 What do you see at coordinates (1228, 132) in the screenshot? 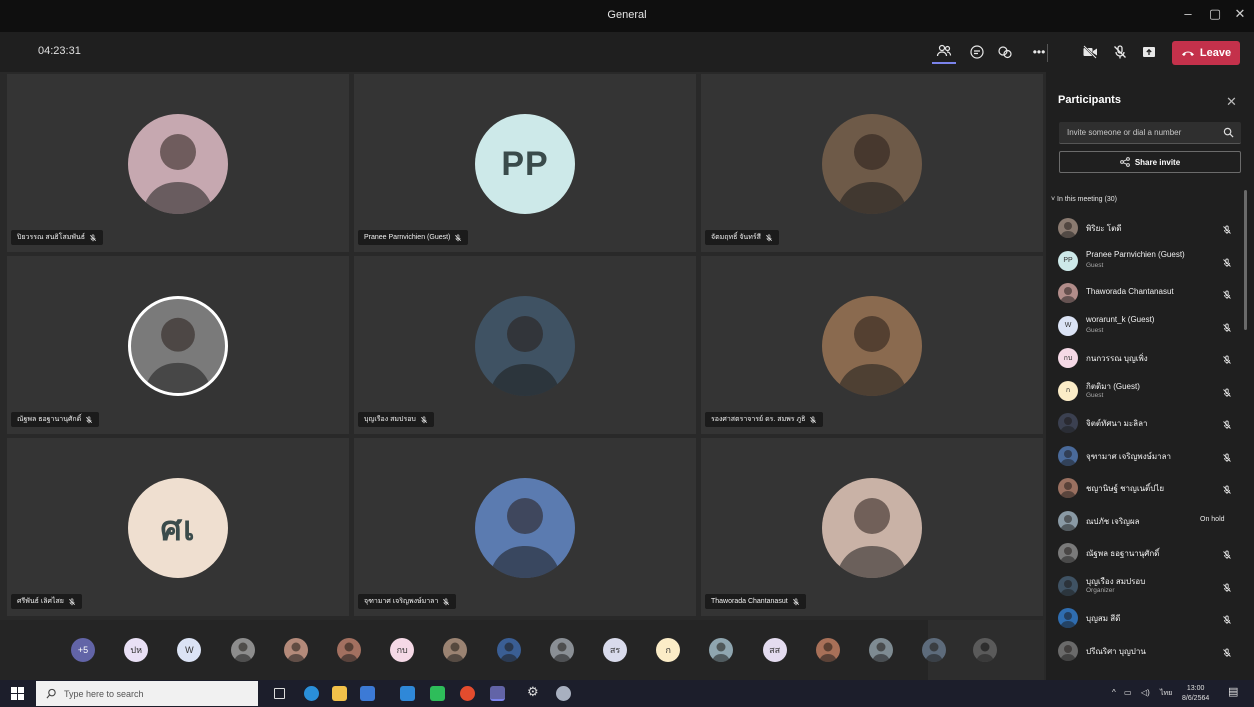
I see `search-icon` at bounding box center [1228, 132].